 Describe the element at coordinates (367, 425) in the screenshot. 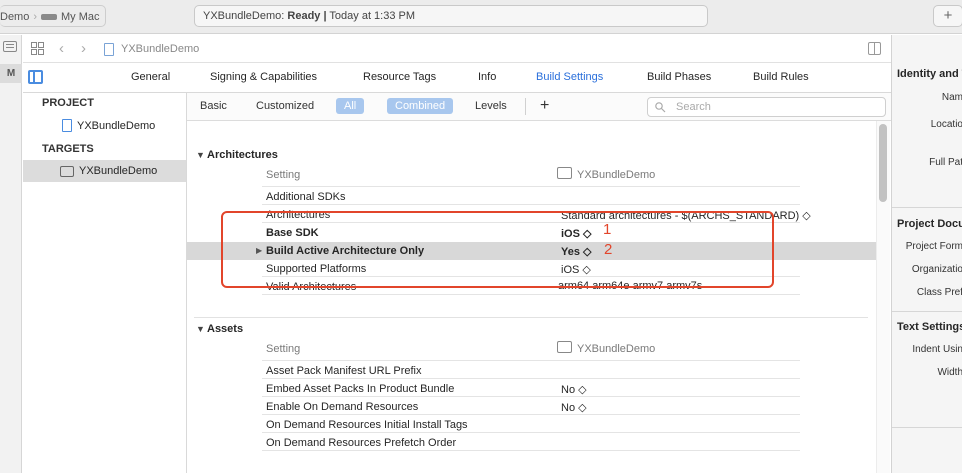

I see `setting-odr-initial-install-tags: On Demand Resources Initial Install Tags` at that location.